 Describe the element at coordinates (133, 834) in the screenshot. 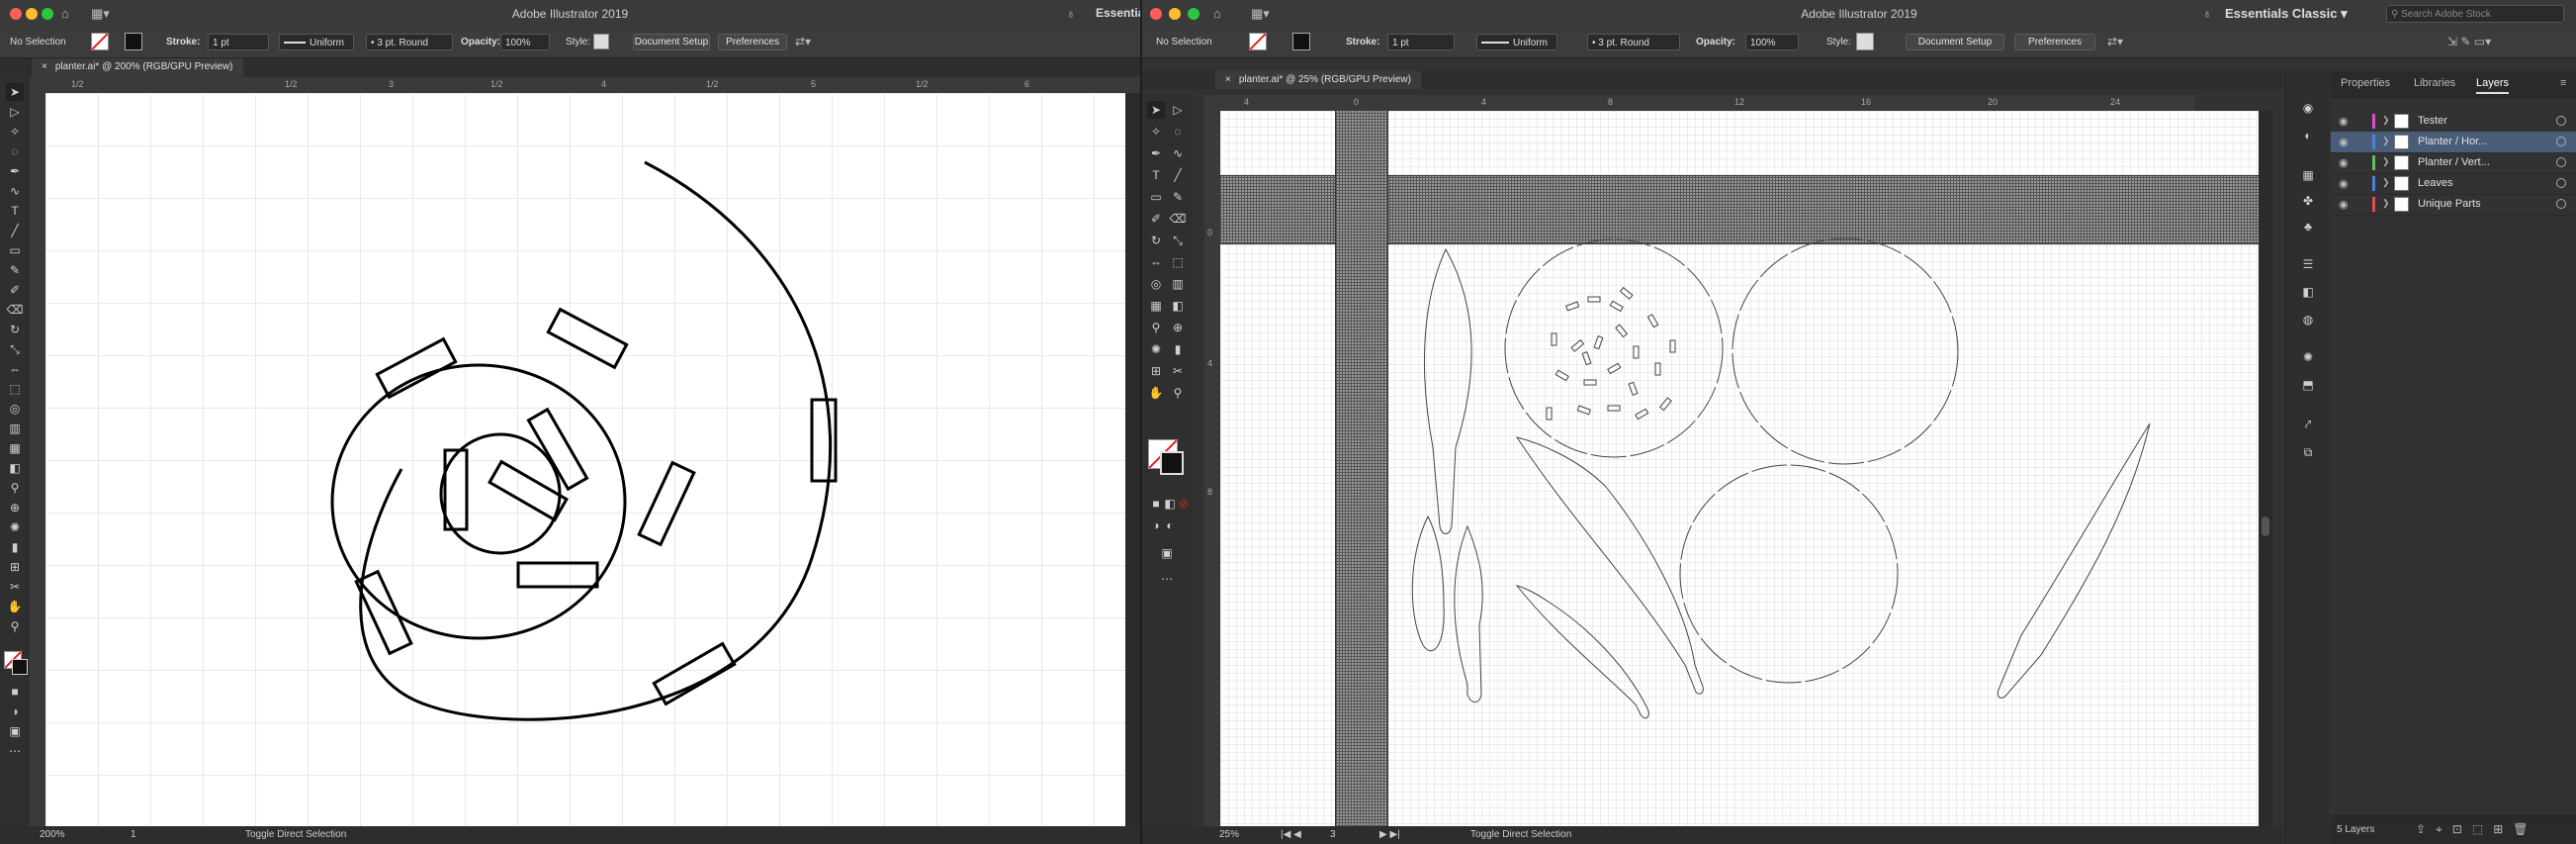

I see `artboard-number-field: 1` at that location.